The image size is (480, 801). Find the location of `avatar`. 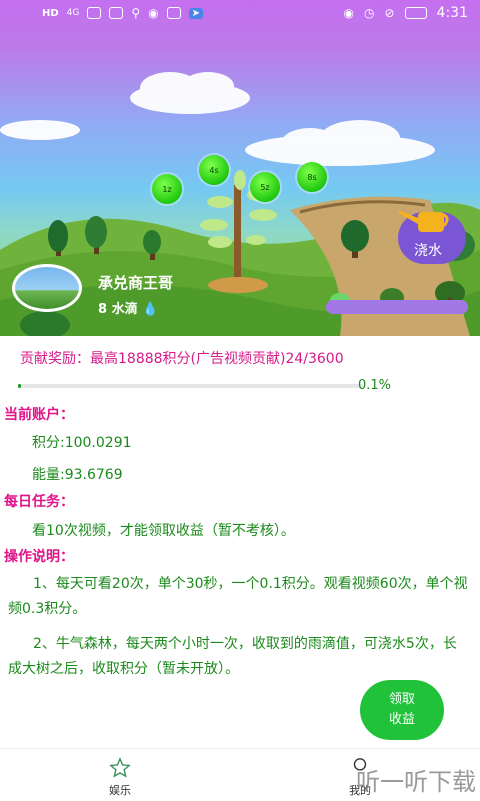

avatar is located at coordinates (47, 288).